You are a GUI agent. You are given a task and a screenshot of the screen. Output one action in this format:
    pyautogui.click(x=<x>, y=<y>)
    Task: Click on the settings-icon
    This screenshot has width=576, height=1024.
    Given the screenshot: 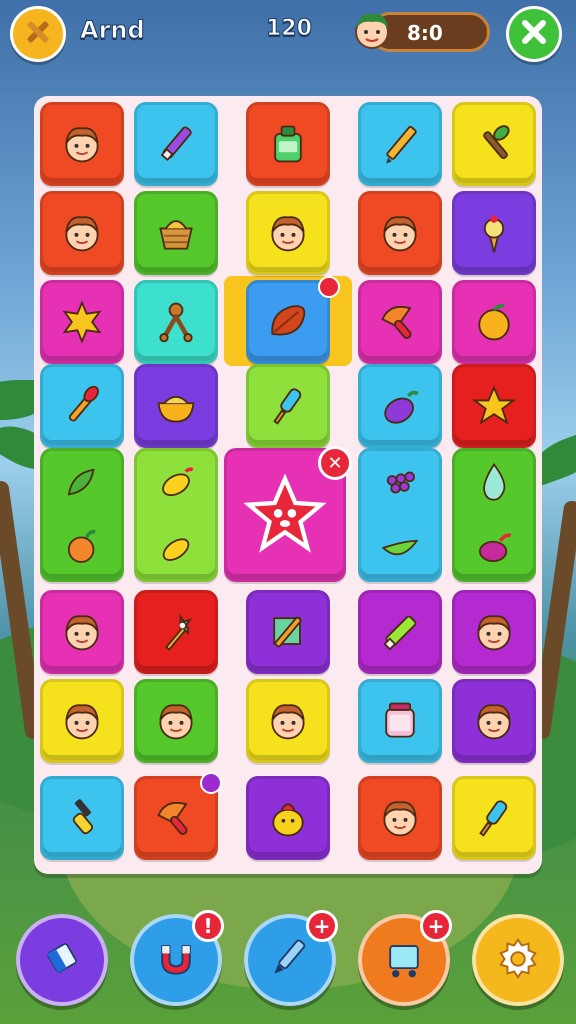 What is the action you would take?
    pyautogui.click(x=518, y=960)
    